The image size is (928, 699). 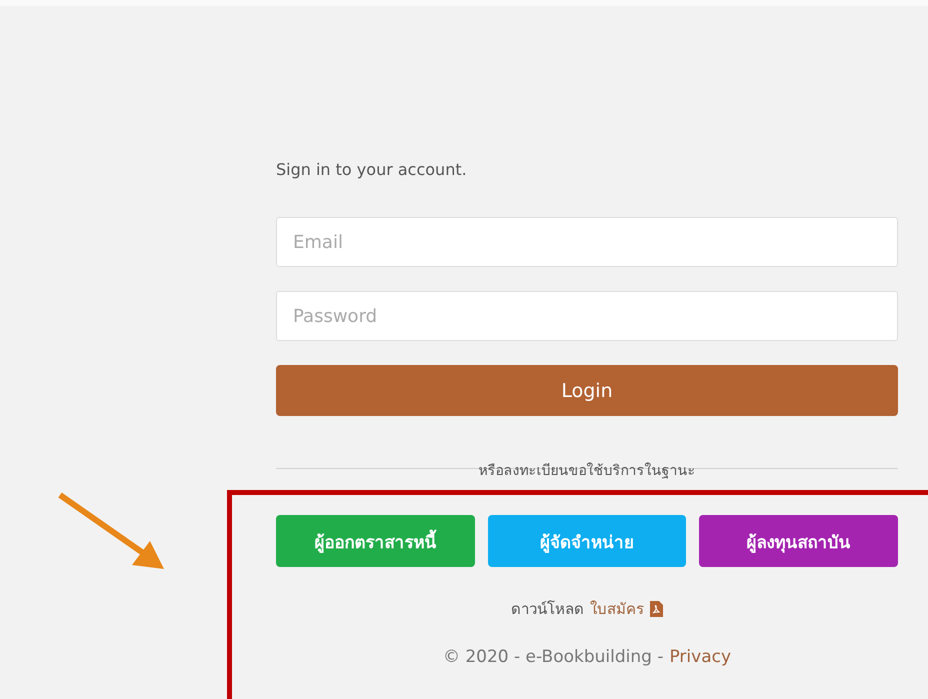 I want to click on login-button: Login, so click(x=587, y=390).